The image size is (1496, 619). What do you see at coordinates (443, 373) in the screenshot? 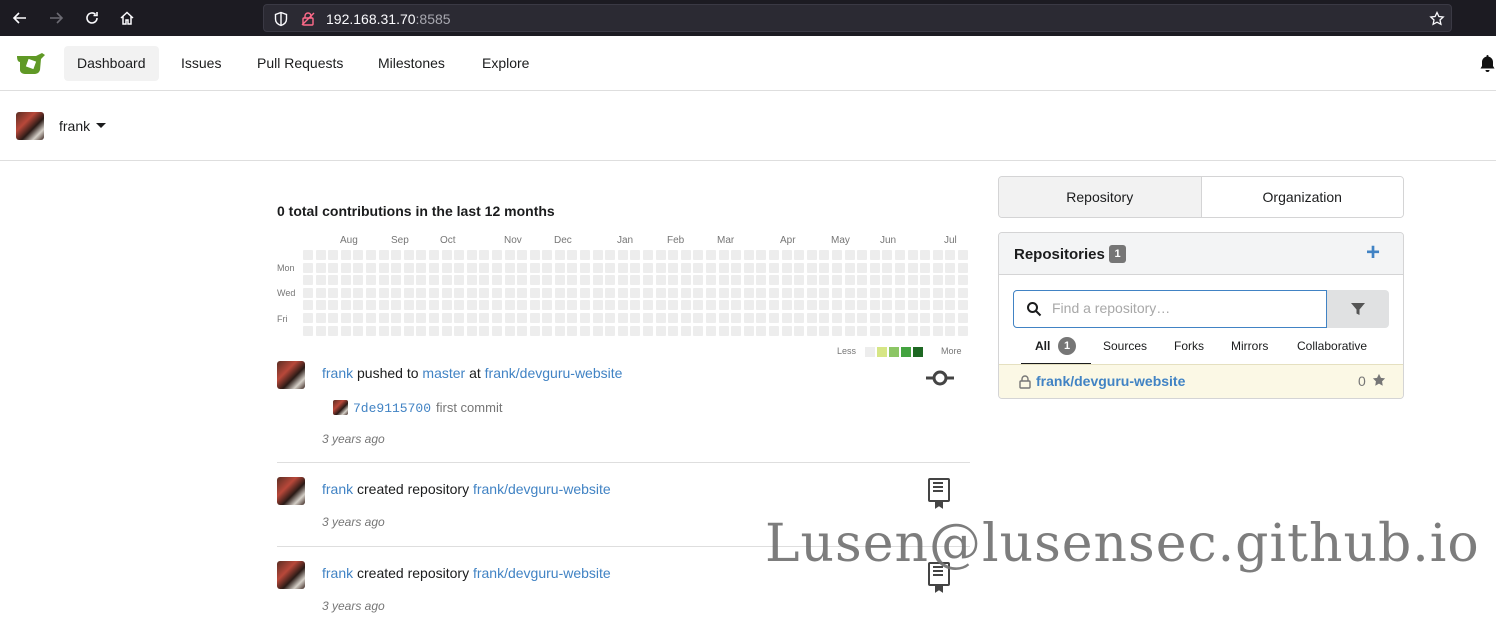
I see `feed-branch-link: master` at bounding box center [443, 373].